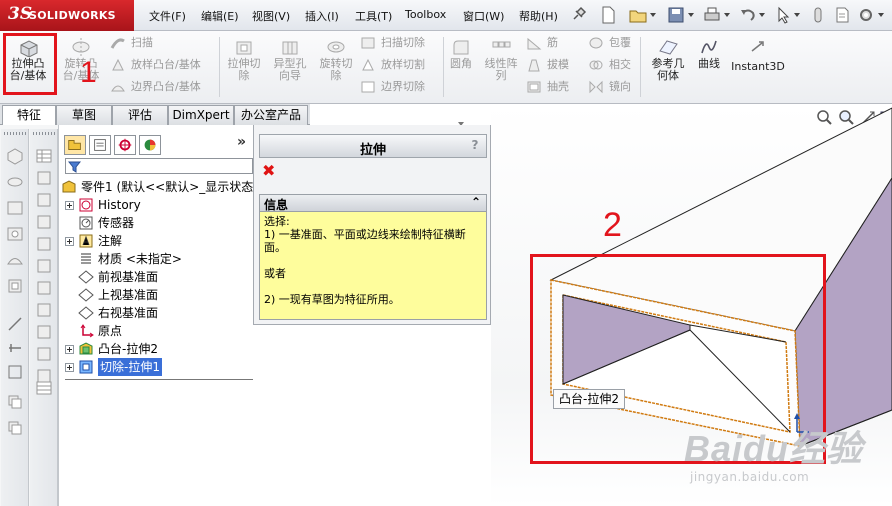 Image resolution: width=892 pixels, height=506 pixels. What do you see at coordinates (578, 15) in the screenshot?
I see `pin-icon` at bounding box center [578, 15].